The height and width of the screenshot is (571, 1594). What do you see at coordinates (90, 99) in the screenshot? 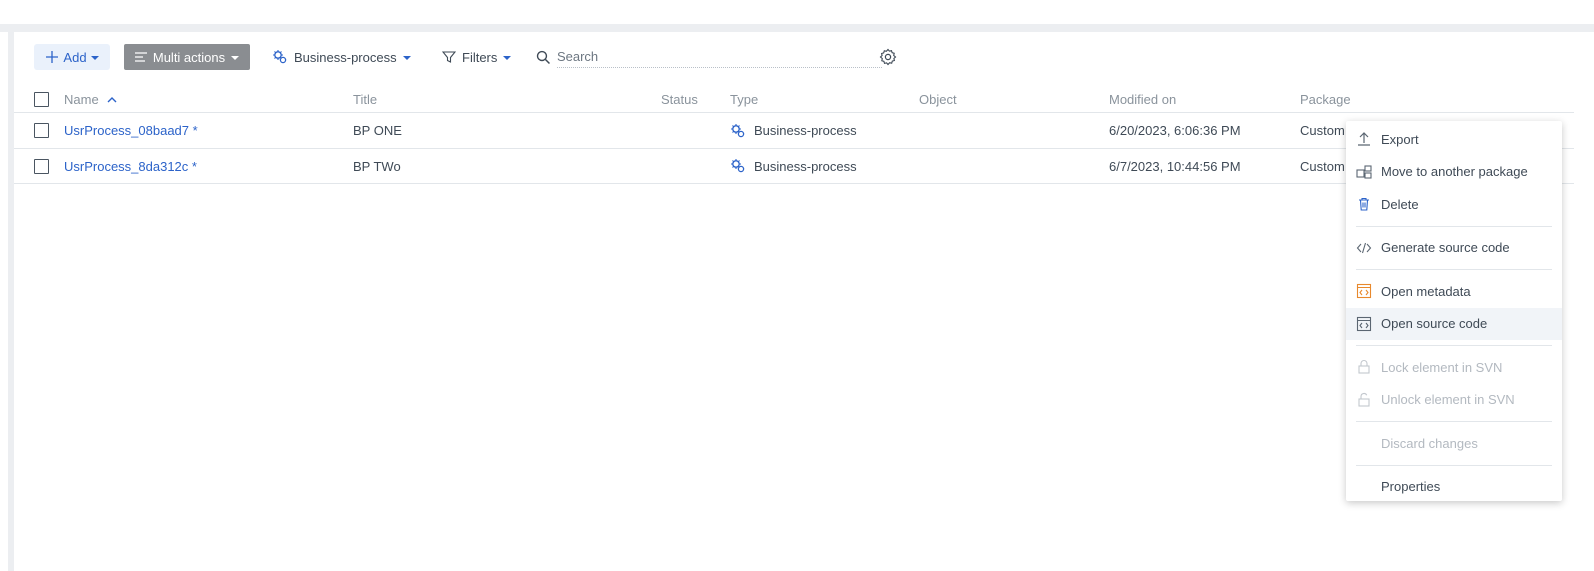
I see `column-header-name: Name` at bounding box center [90, 99].